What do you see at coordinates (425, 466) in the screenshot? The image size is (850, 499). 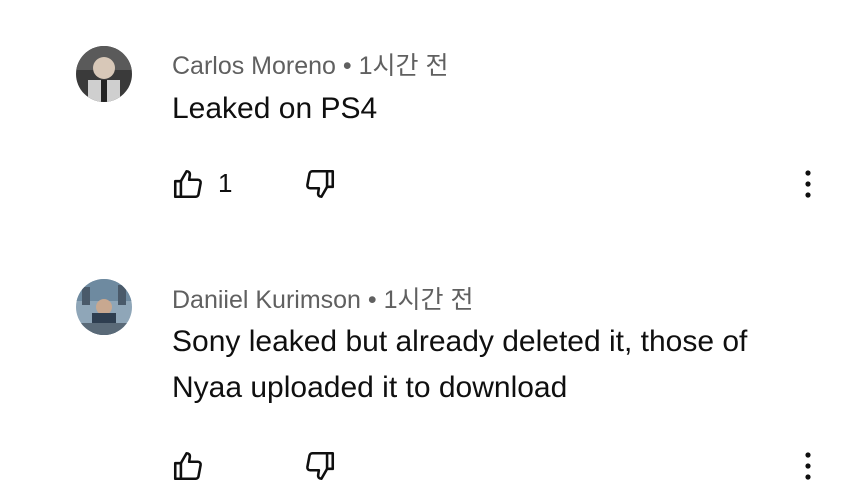 I see `comment-actions` at bounding box center [425, 466].